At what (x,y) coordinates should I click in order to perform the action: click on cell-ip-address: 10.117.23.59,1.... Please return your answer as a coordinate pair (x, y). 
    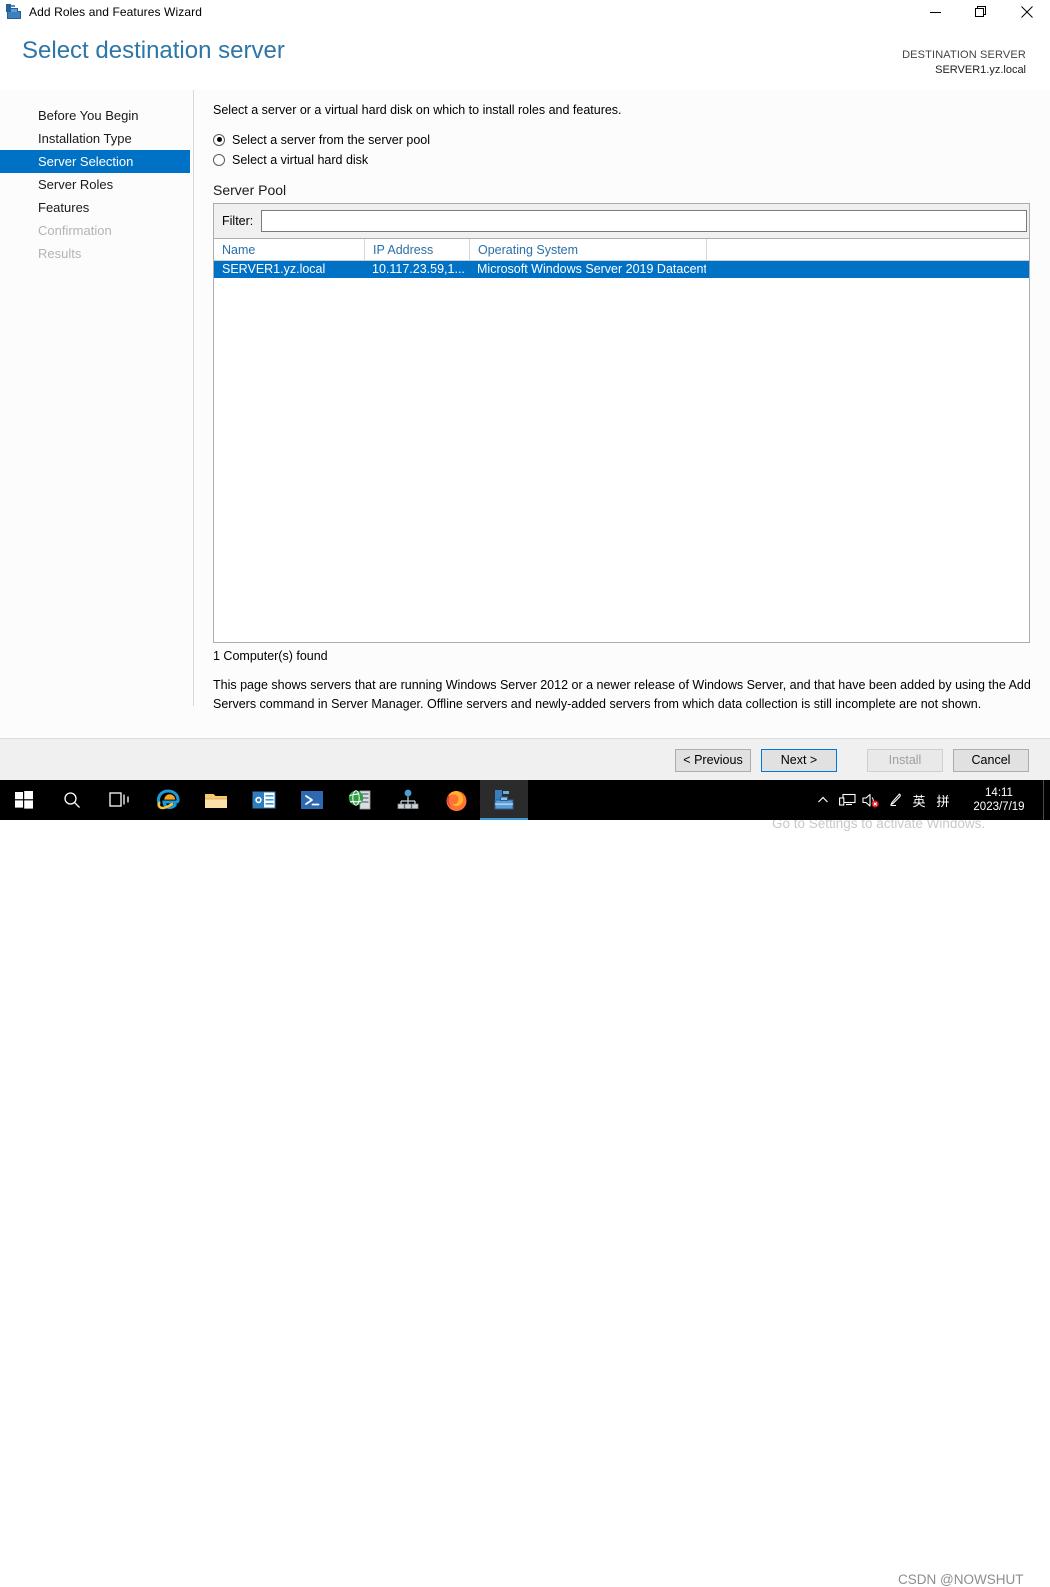
    Looking at the image, I should click on (418, 269).